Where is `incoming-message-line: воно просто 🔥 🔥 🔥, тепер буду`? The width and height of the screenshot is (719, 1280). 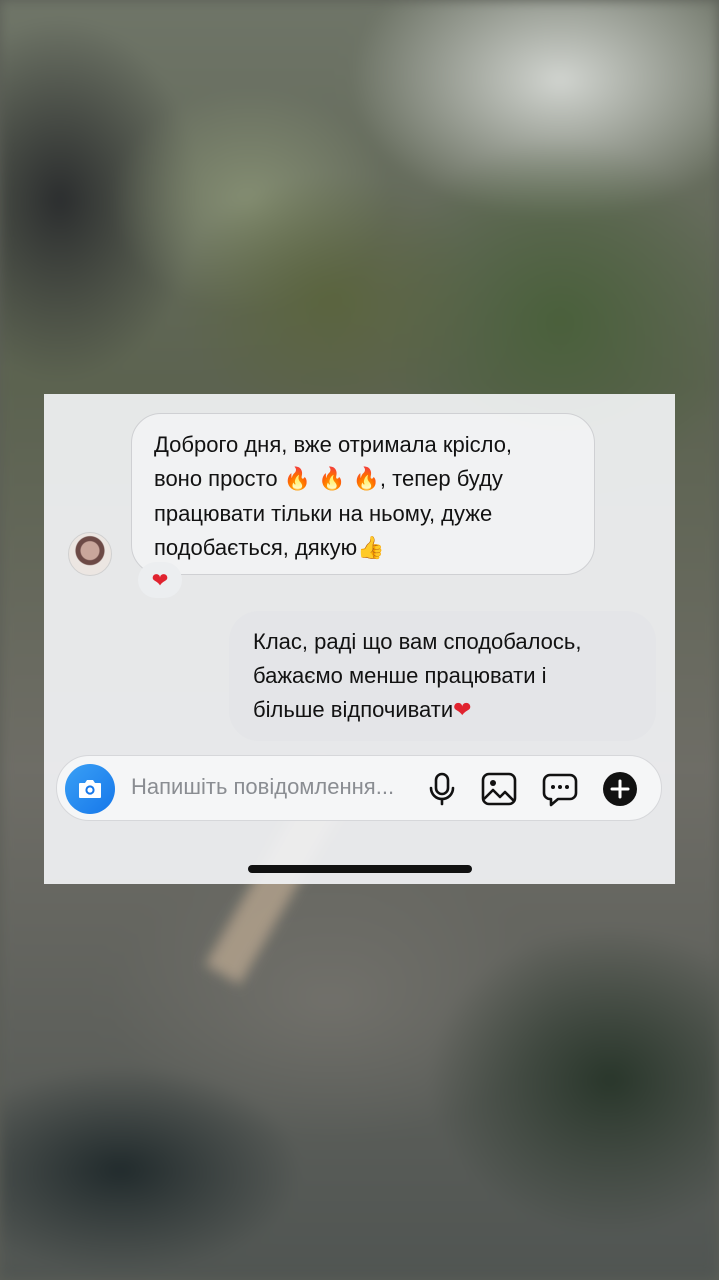 incoming-message-line: воно просто 🔥 🔥 🔥, тепер буду is located at coordinates (328, 479).